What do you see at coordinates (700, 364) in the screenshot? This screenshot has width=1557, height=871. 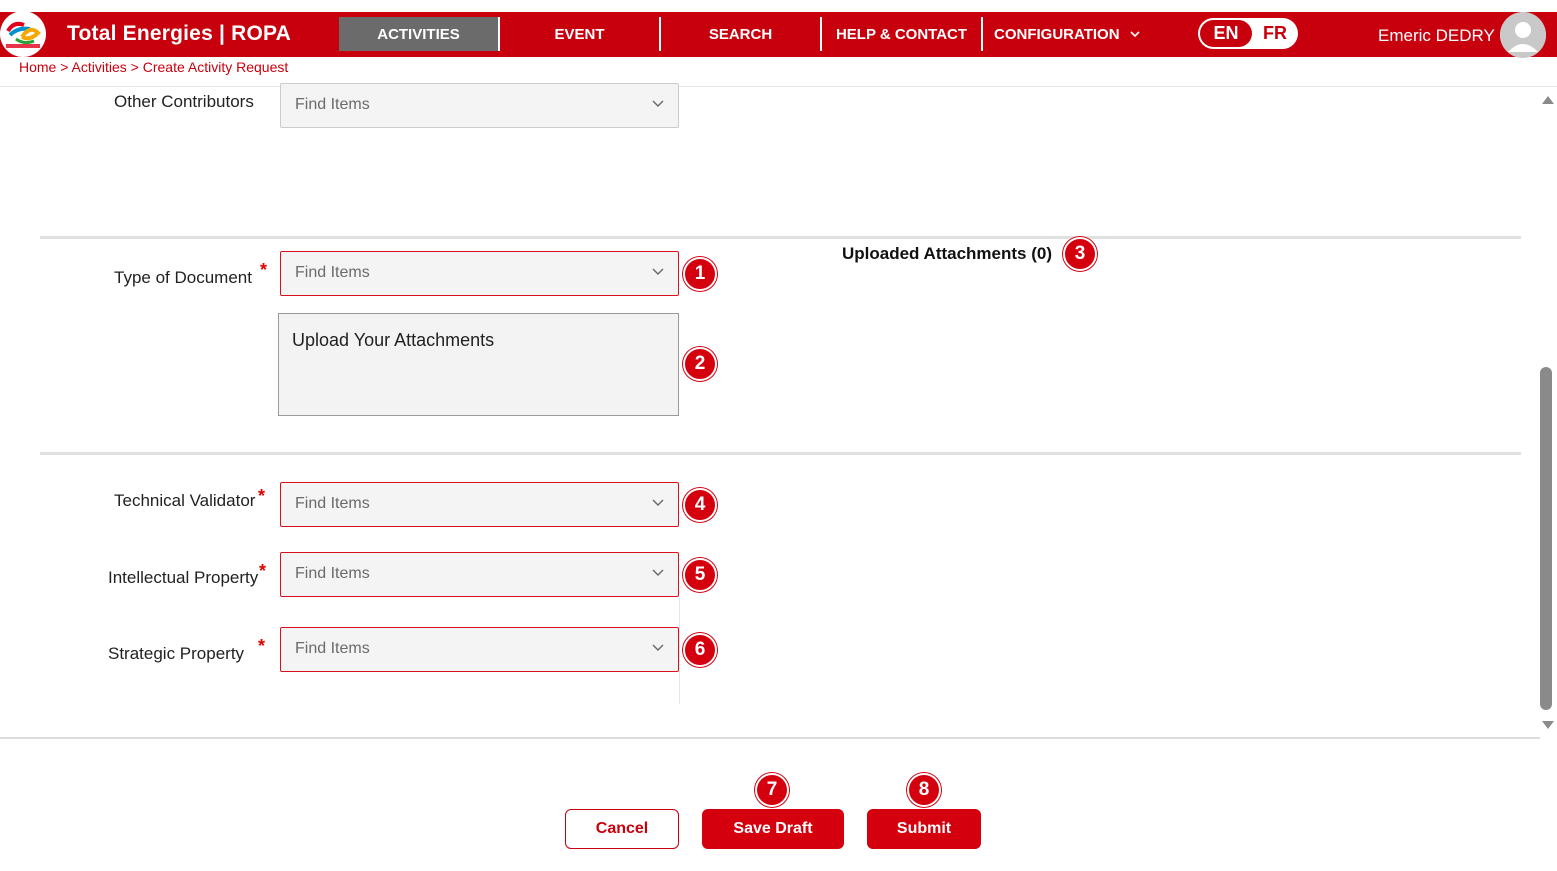 I see `annotation-badge-2: 2` at bounding box center [700, 364].